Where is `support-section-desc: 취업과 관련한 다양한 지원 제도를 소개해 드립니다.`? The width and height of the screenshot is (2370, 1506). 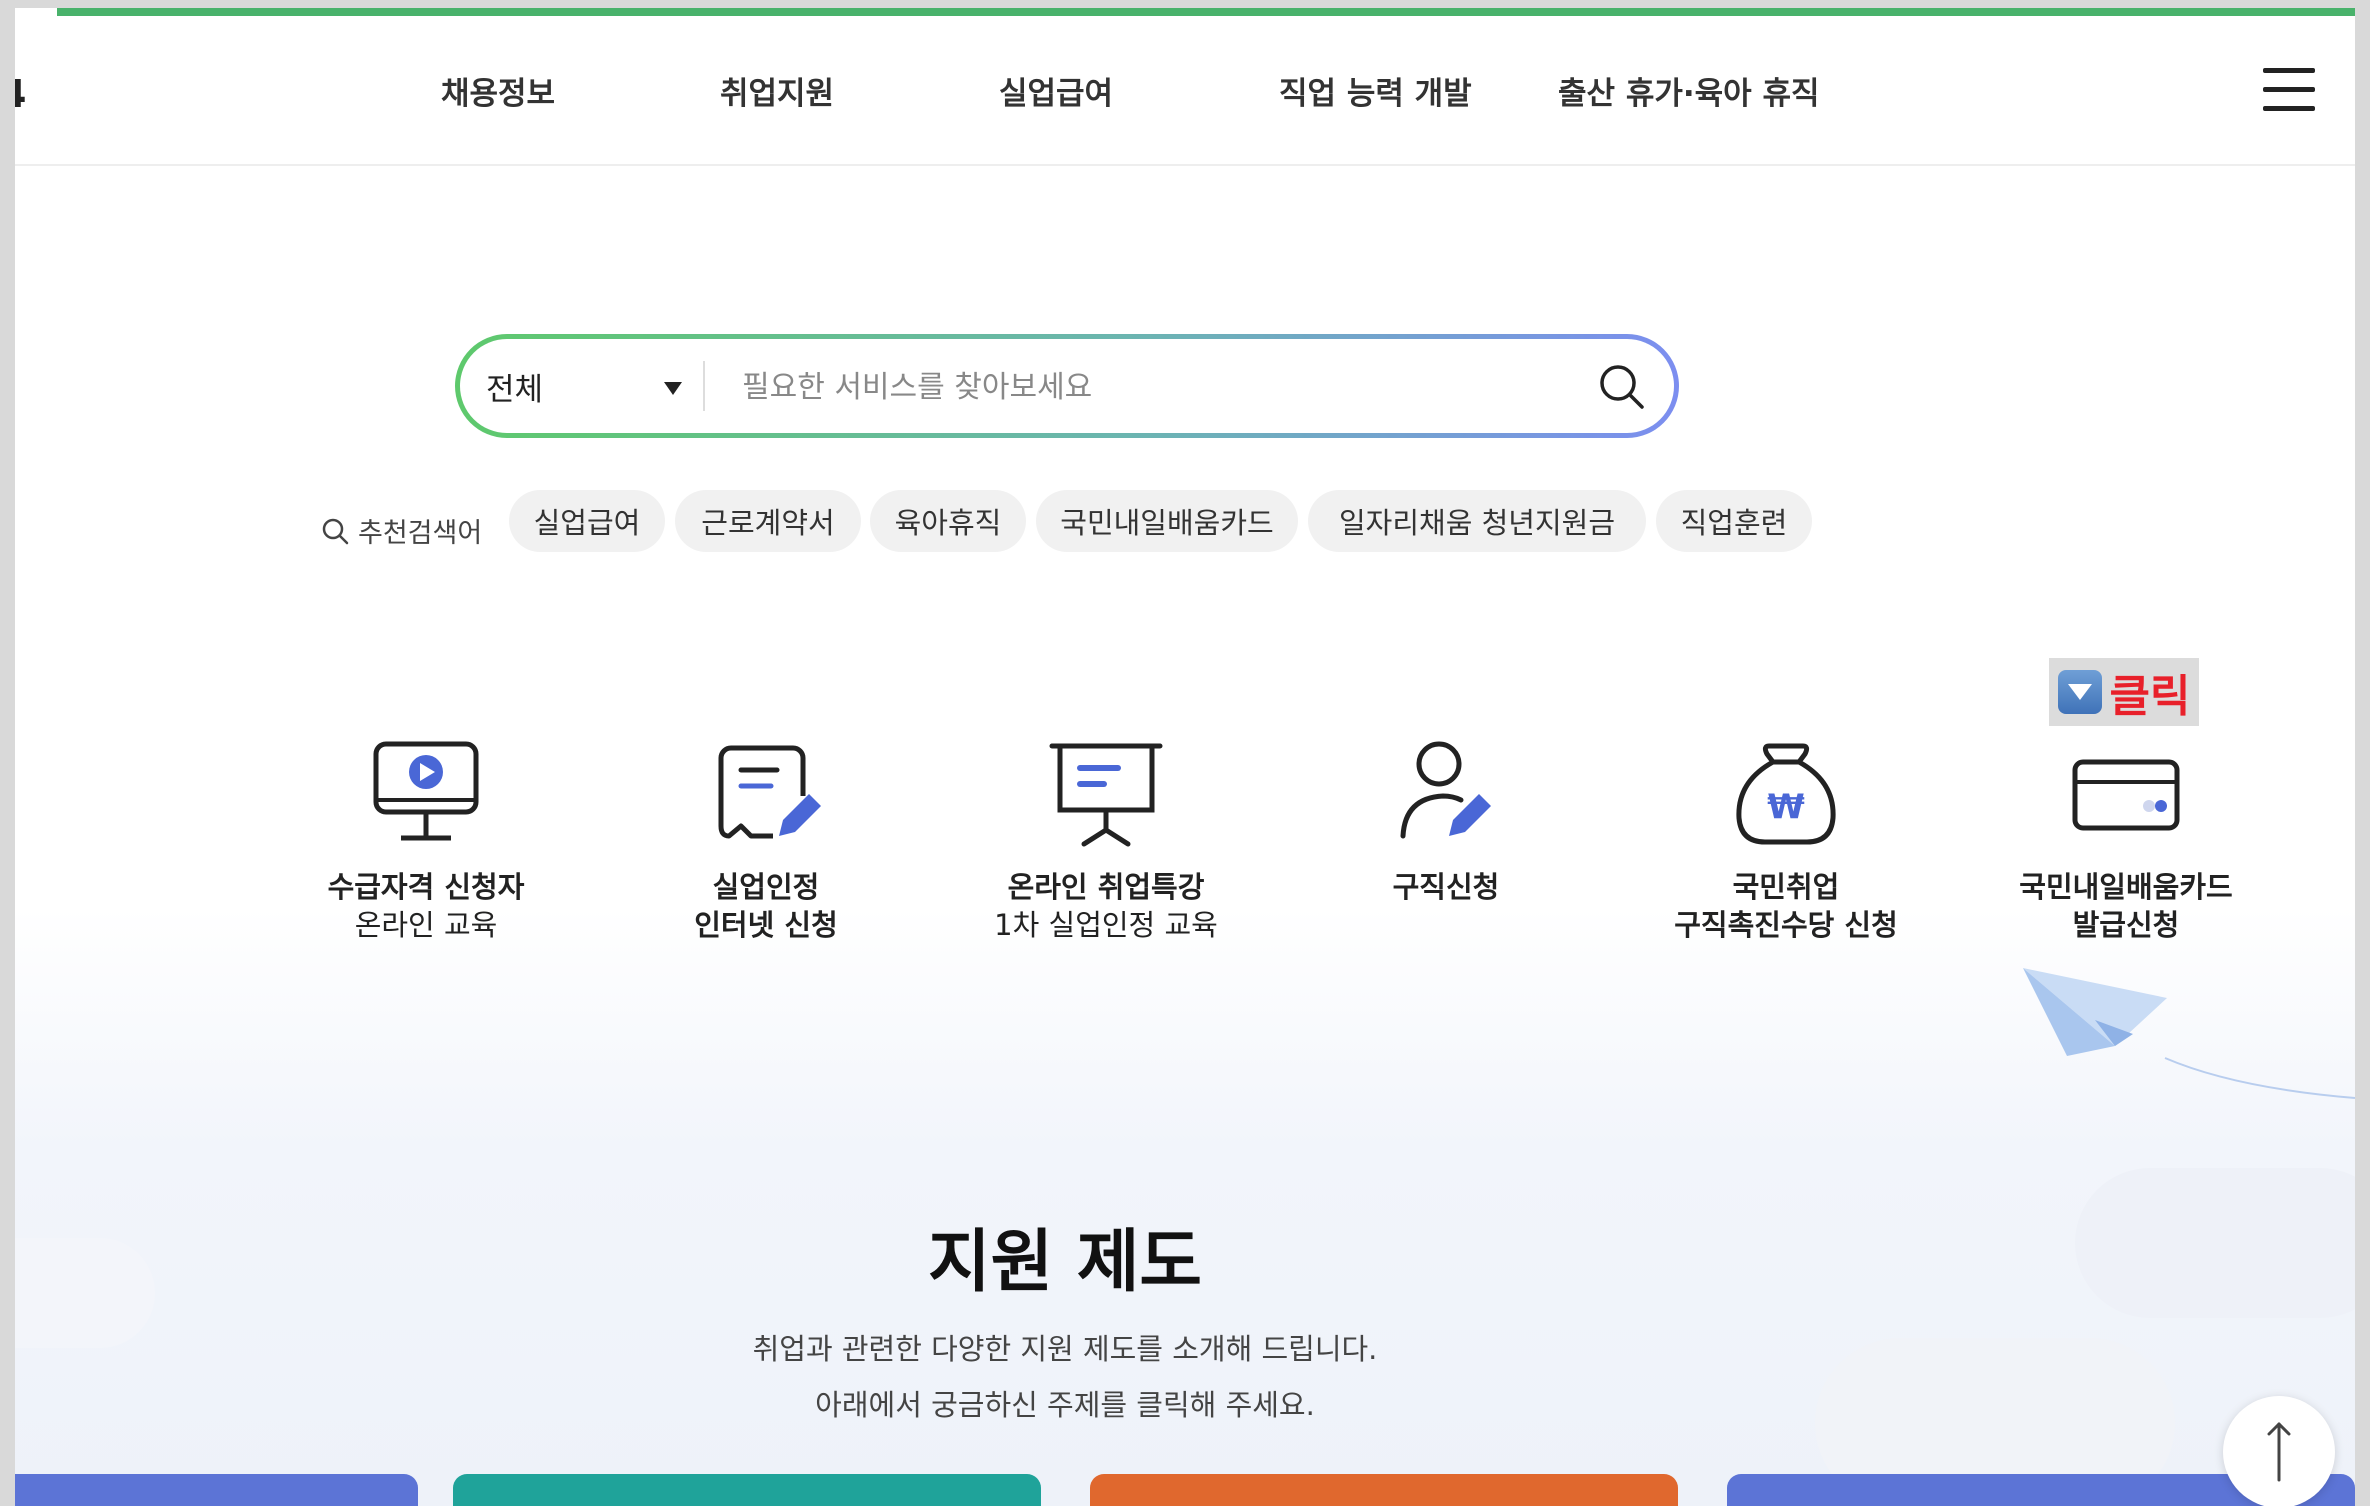
support-section-desc: 취업과 관련한 다양한 지원 제도를 소개해 드립니다. is located at coordinates (1065, 1349).